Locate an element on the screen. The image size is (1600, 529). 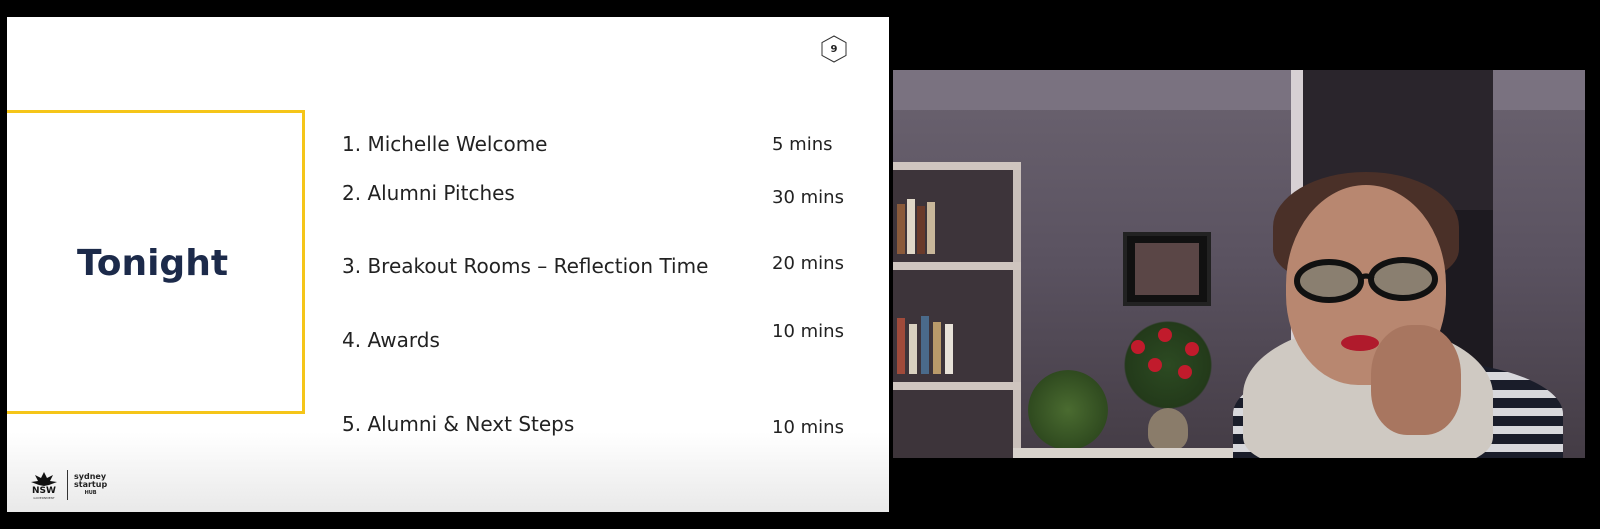
agenda-item: 5. Alumni & Next Steps is located at coordinates (458, 424).